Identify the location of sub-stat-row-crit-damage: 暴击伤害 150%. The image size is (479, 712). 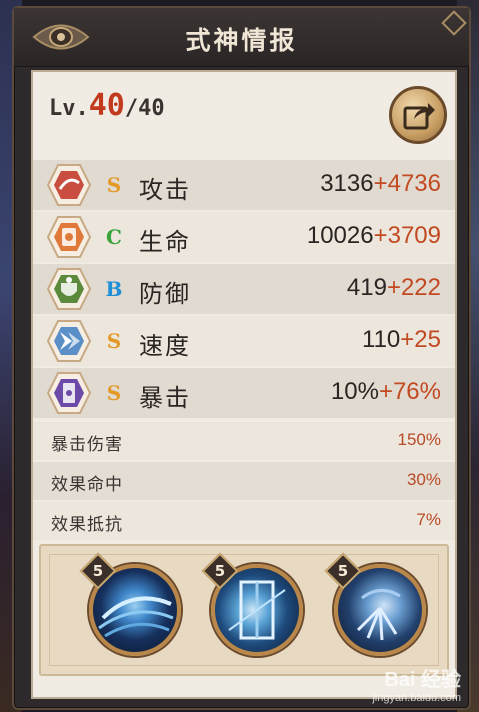
(244, 441).